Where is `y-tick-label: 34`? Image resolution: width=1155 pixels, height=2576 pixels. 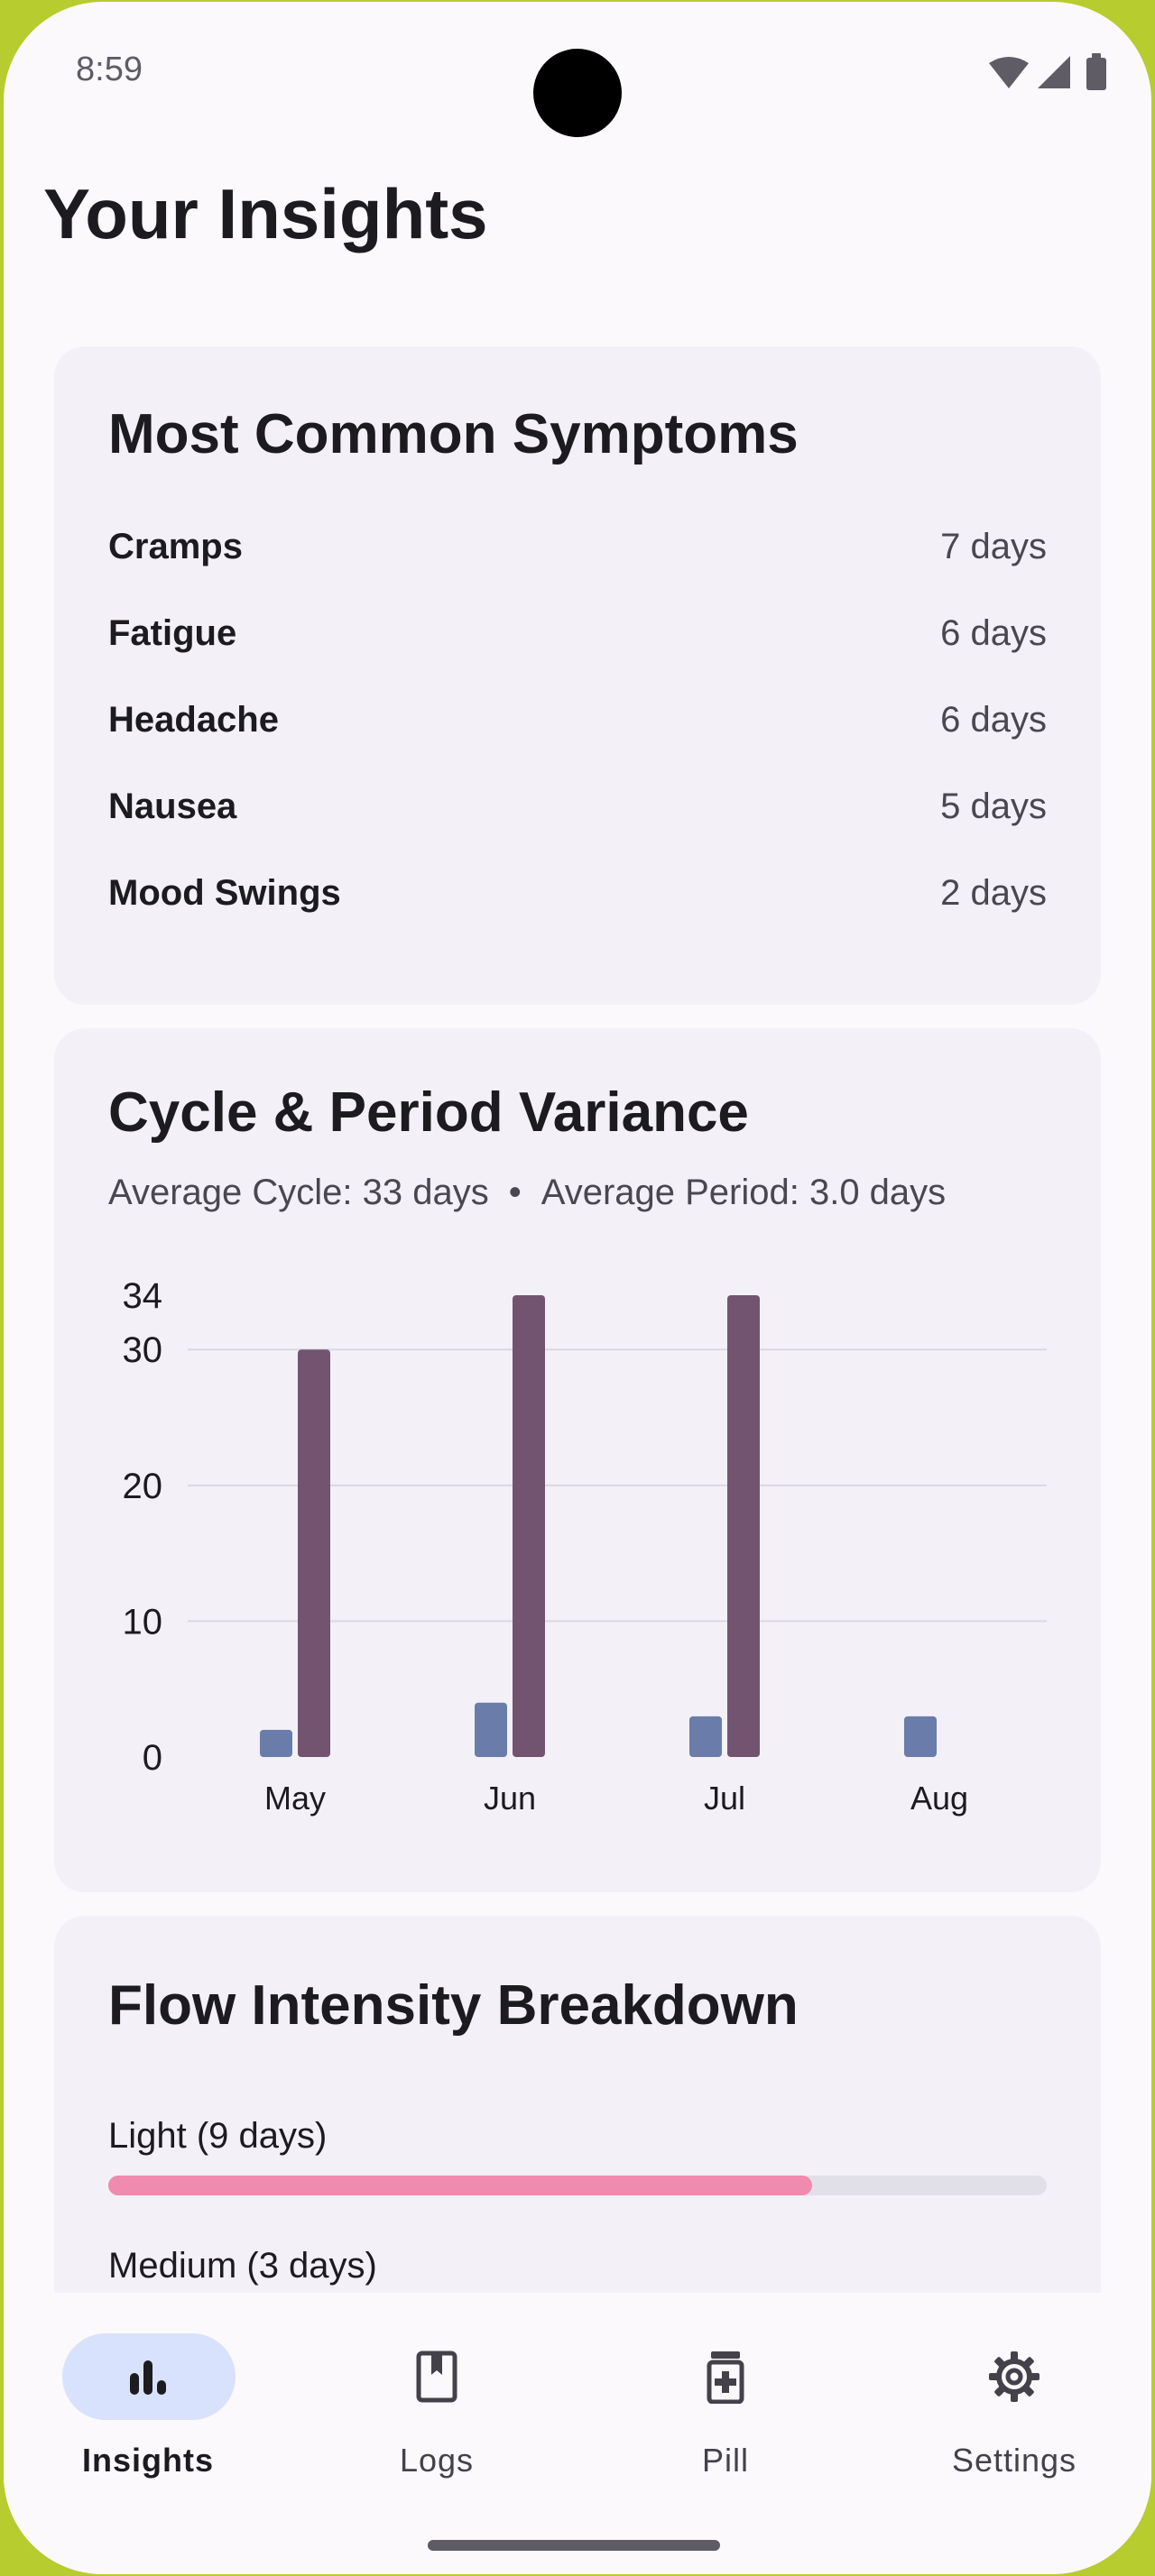 y-tick-label: 34 is located at coordinates (143, 1296).